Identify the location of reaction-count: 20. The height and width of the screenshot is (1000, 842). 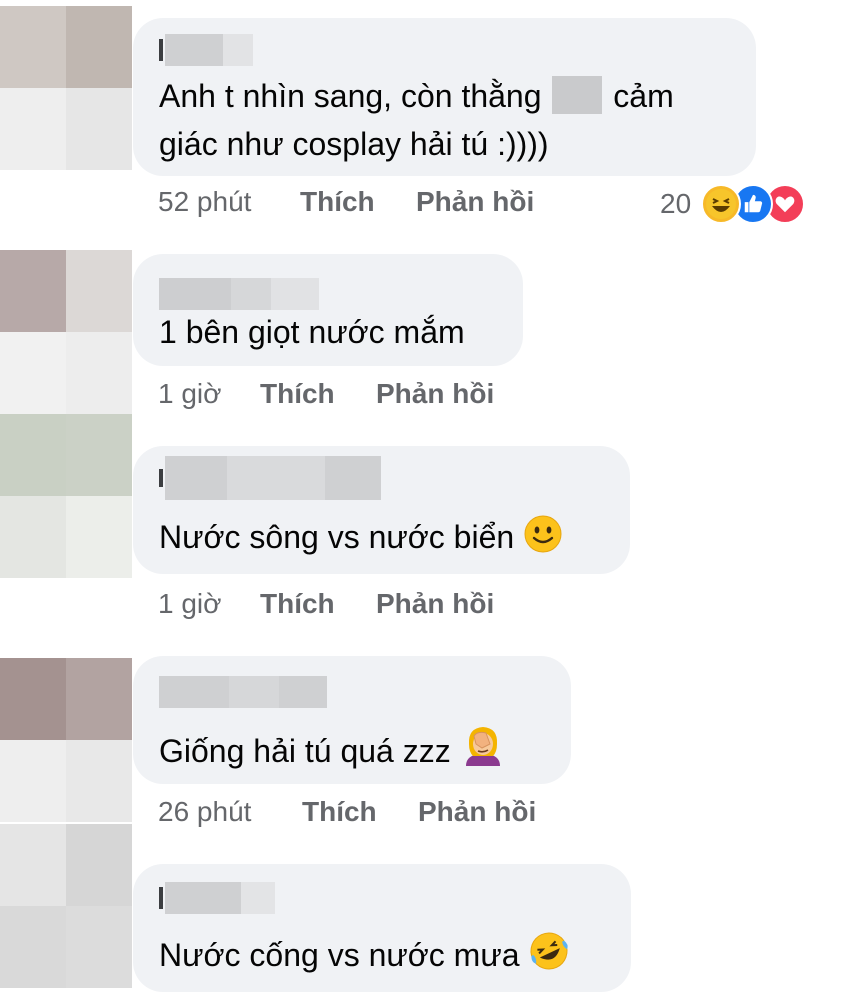
(676, 203).